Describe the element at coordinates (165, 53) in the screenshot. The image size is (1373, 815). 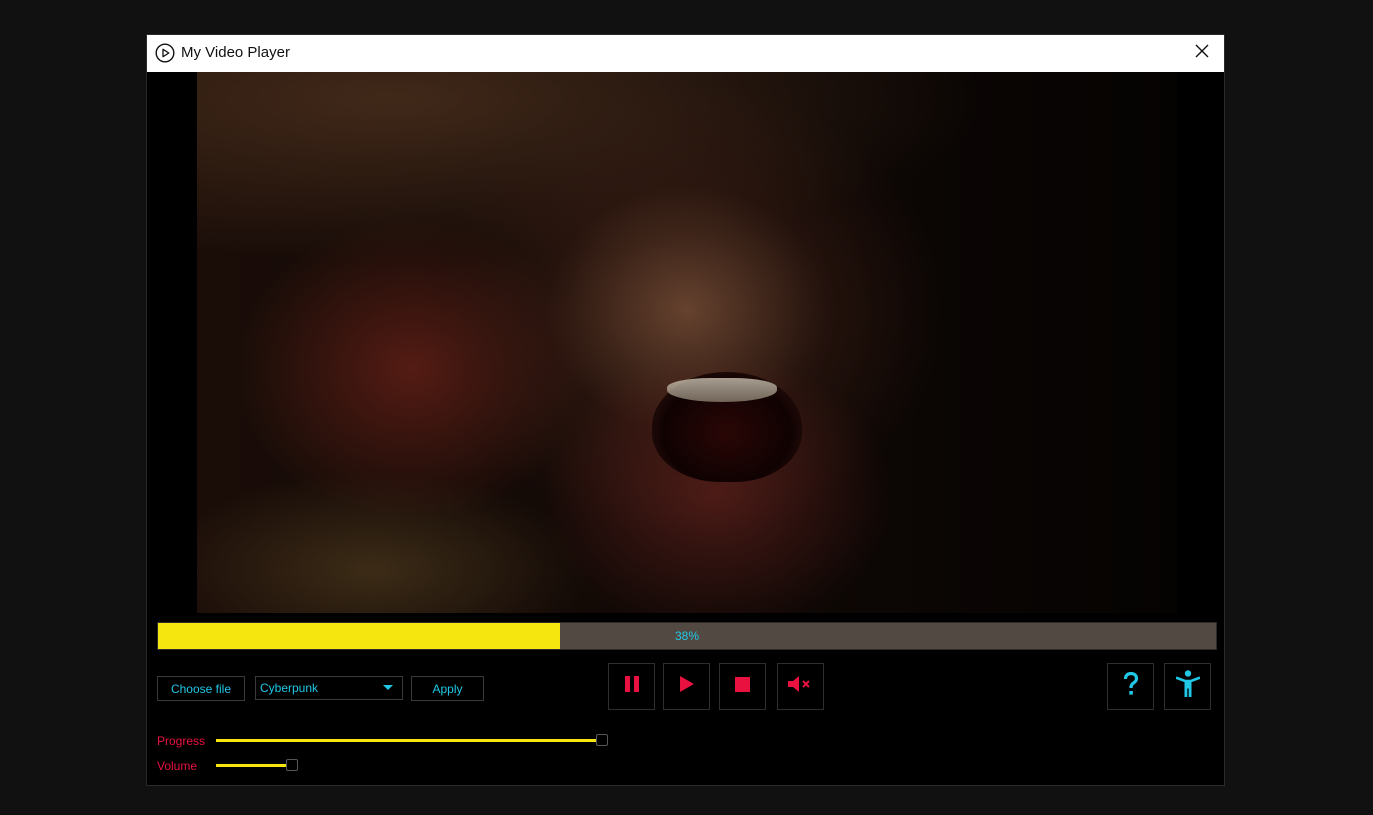
I see `play-circle-icon` at that location.